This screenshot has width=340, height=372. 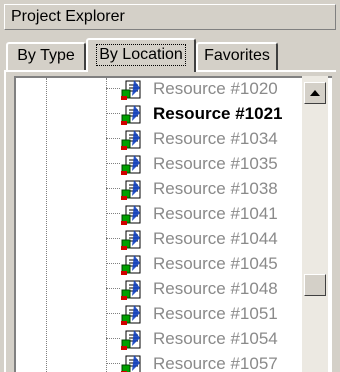 I want to click on chevron-up-icon, so click(x=315, y=93).